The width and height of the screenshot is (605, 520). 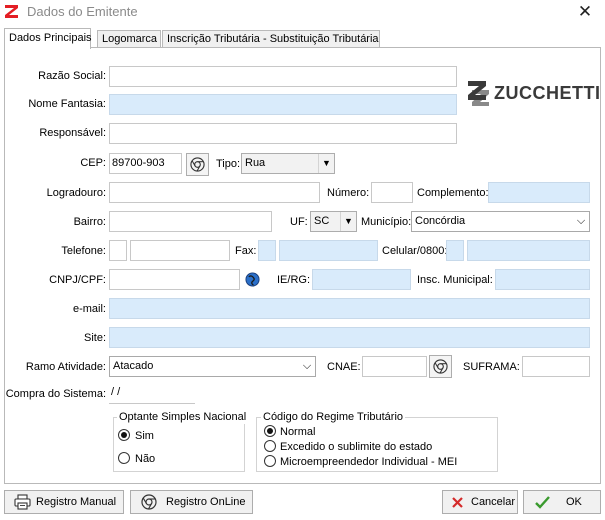 I want to click on regime-excedido-label: Excedido o sublimite do estado, so click(x=356, y=447).